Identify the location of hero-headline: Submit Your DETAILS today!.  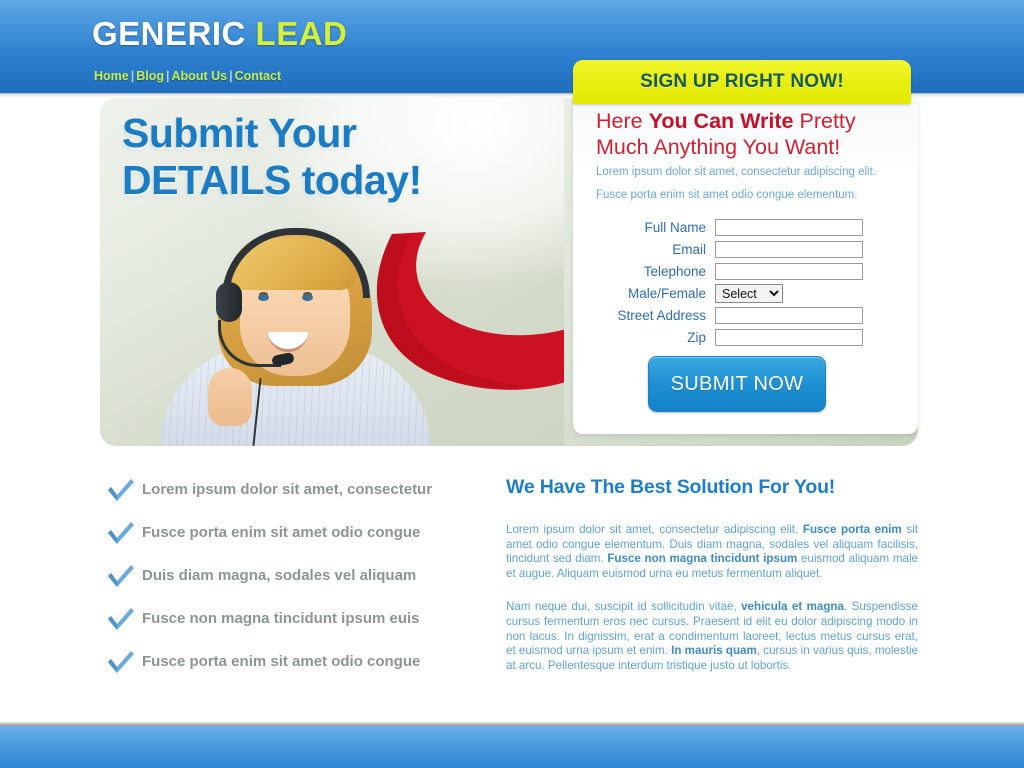
(342, 157).